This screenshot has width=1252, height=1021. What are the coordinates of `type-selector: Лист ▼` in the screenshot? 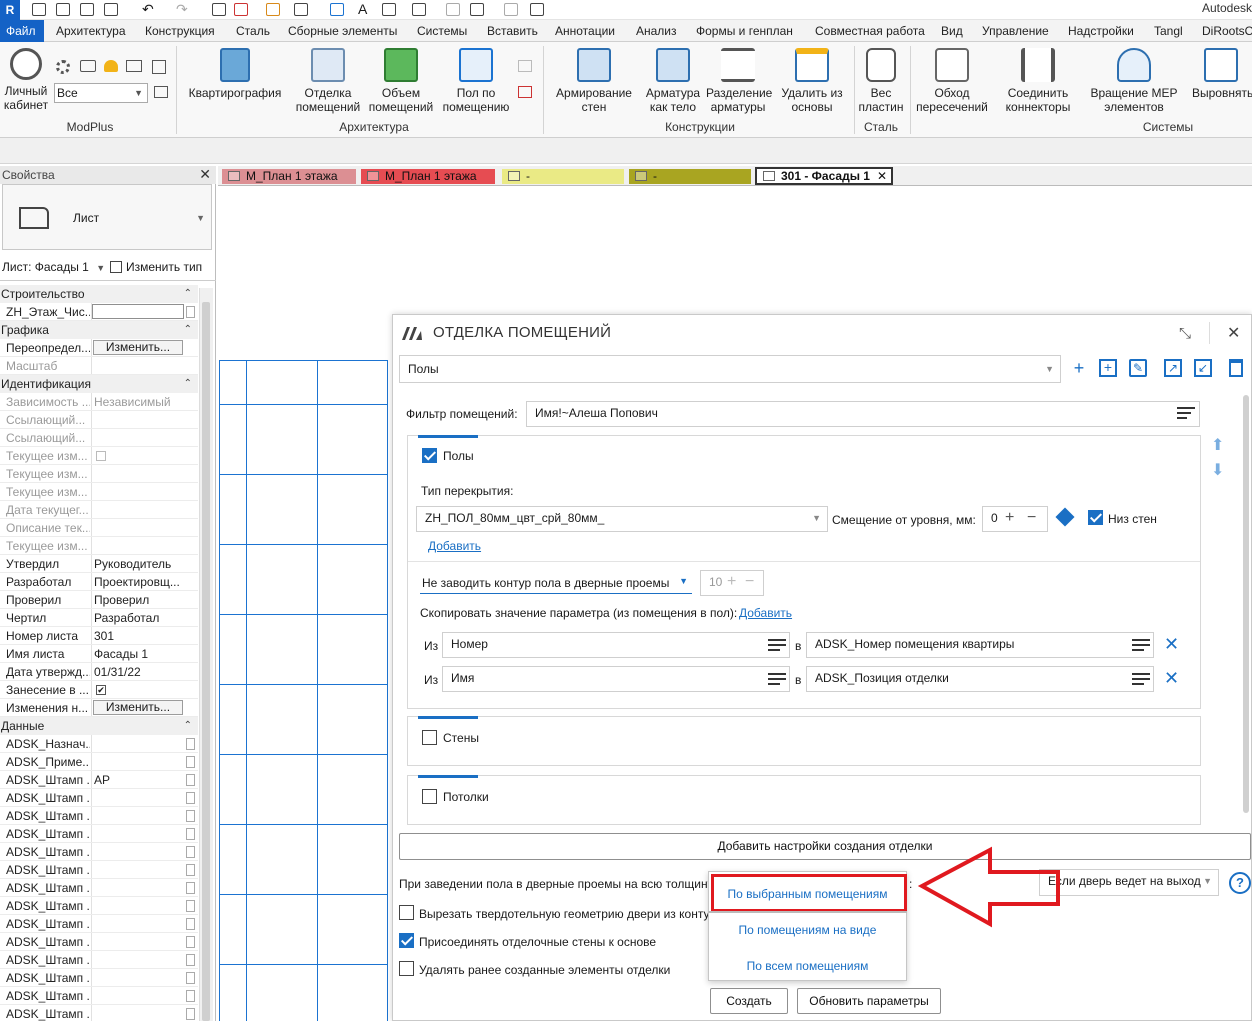 It's located at (107, 217).